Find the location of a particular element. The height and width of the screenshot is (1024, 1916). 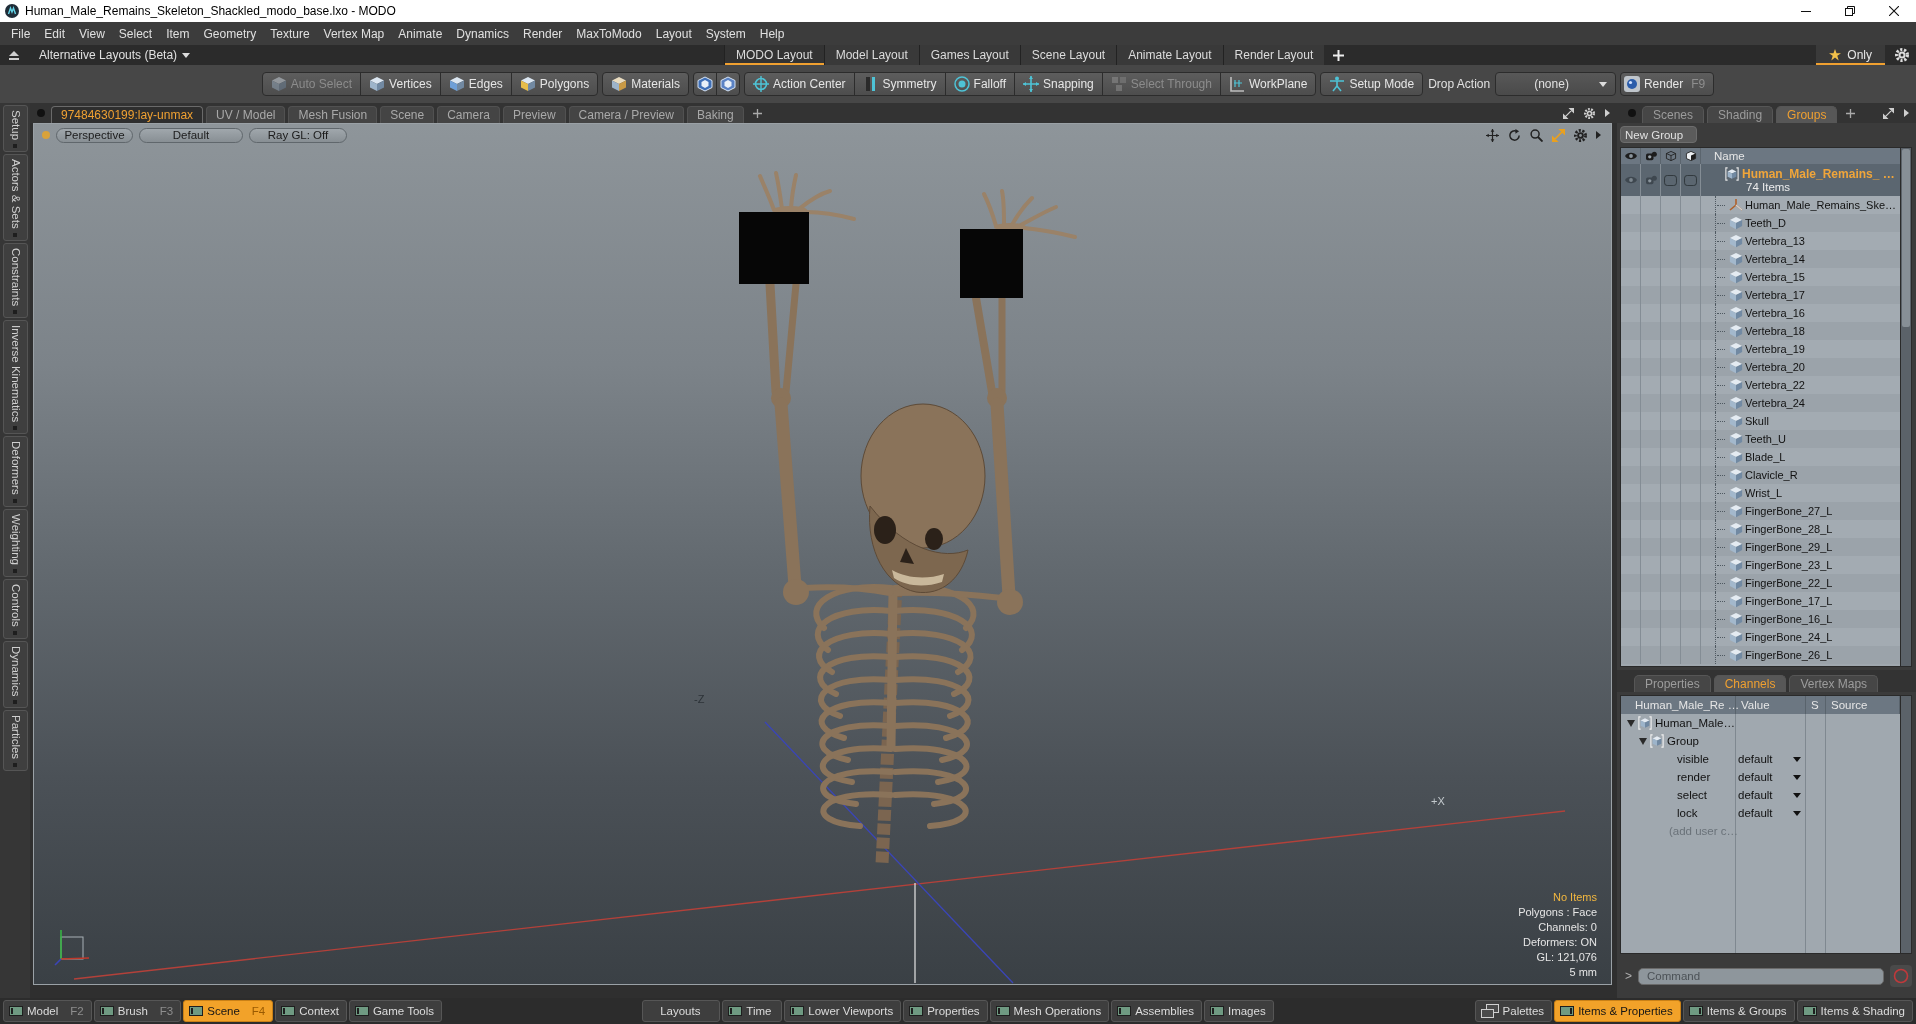

mode-tab: Model F2 is located at coordinates (47, 1011).